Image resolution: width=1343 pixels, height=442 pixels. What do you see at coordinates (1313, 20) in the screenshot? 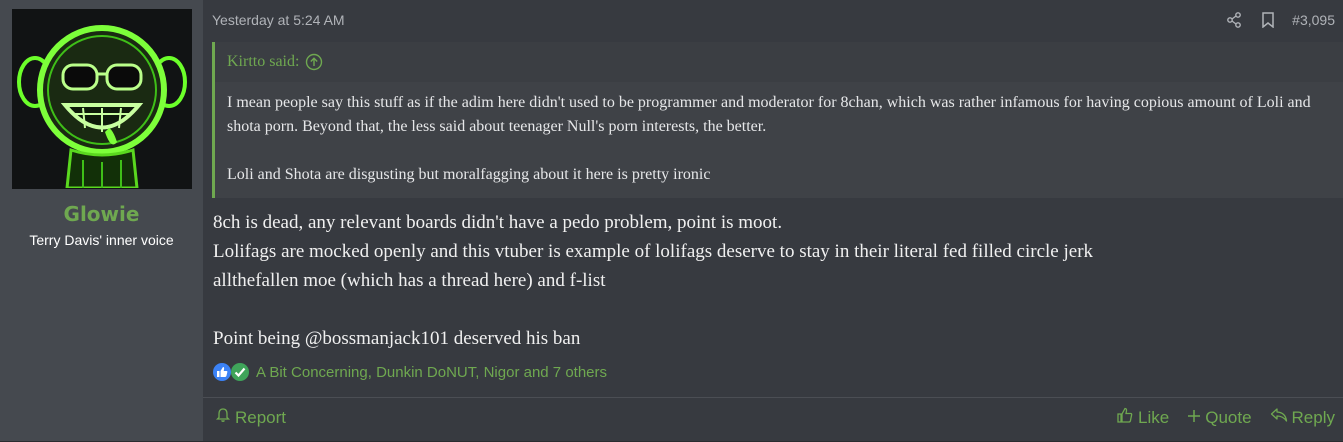
I see `post-number: #3,095` at bounding box center [1313, 20].